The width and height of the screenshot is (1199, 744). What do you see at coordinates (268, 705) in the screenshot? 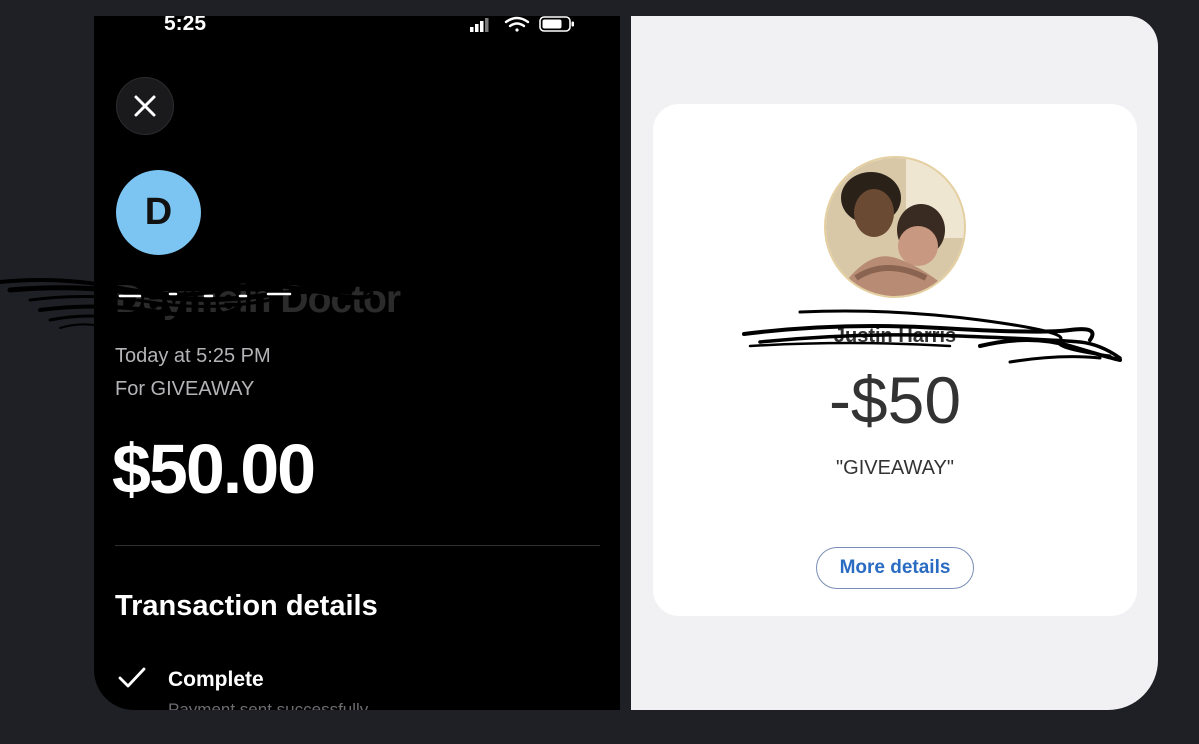
I see `status-sublabel: Payment sent successfully` at bounding box center [268, 705].